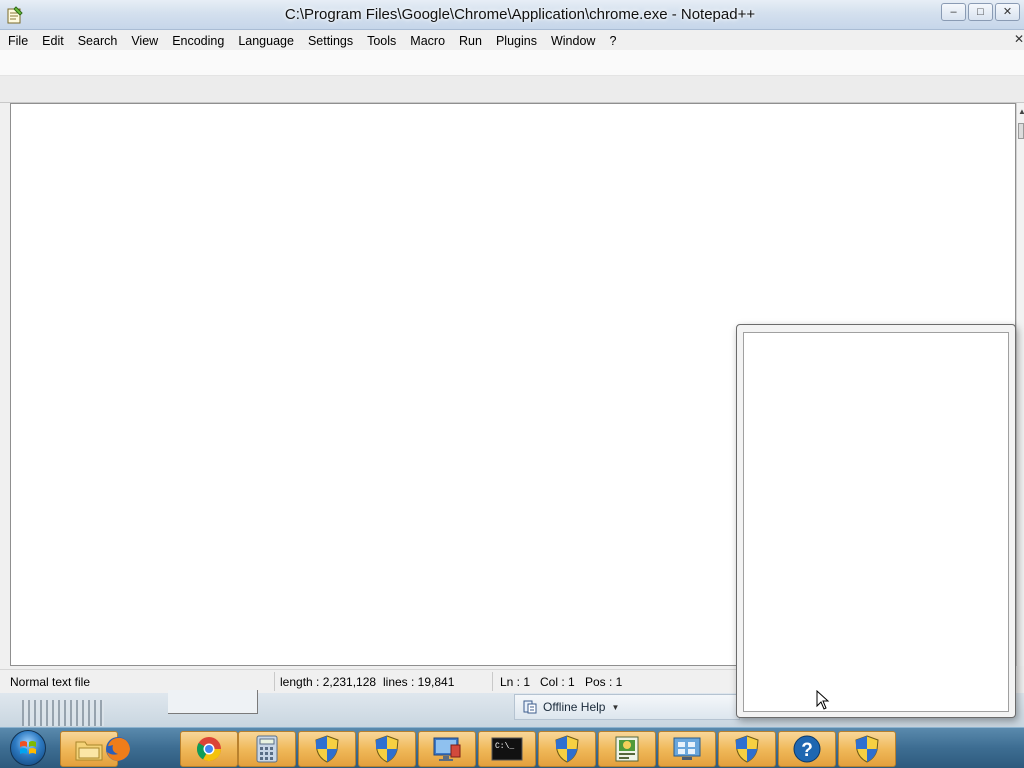 The width and height of the screenshot is (1024, 768). I want to click on menu-view: View, so click(144, 41).